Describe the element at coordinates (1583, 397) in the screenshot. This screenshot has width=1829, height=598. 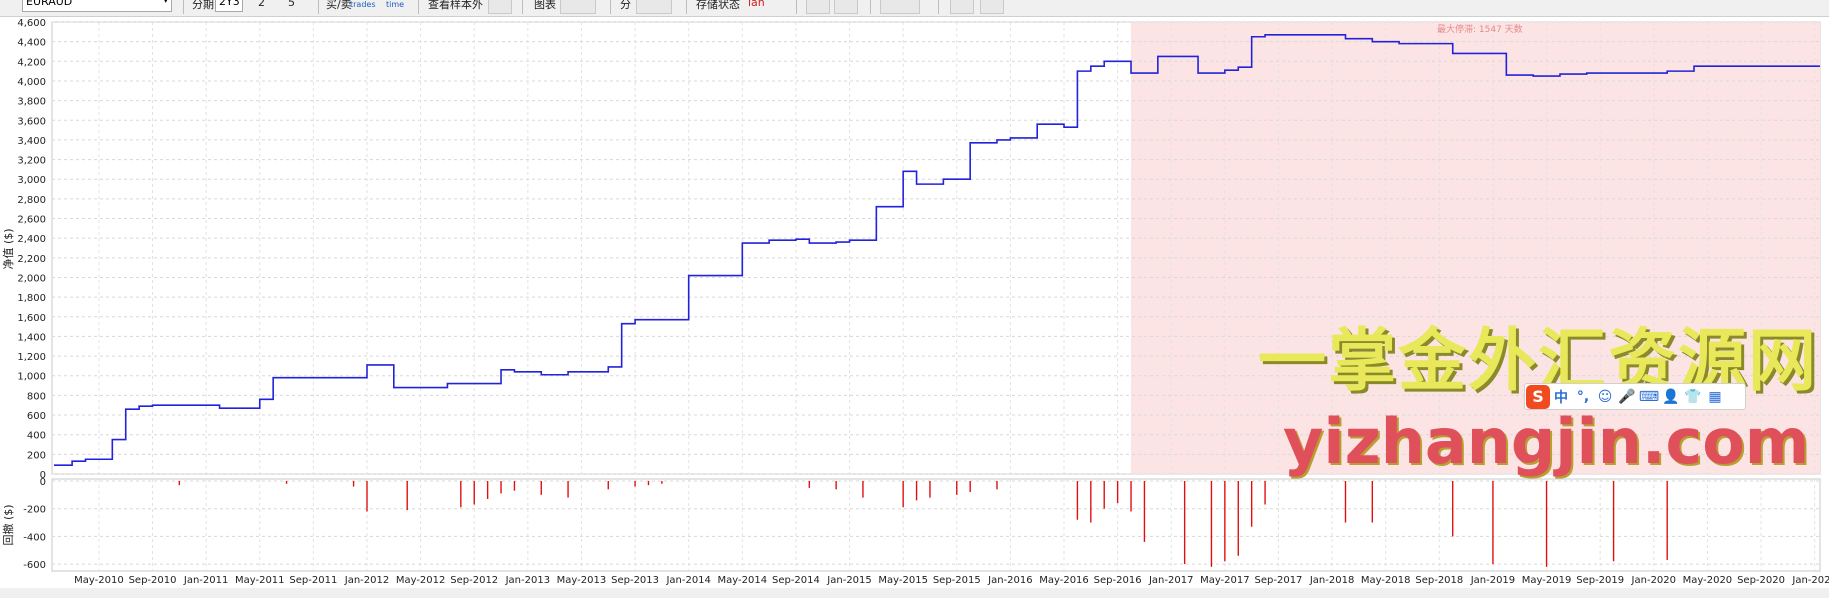
I see `punctuation-icon: °,` at that location.